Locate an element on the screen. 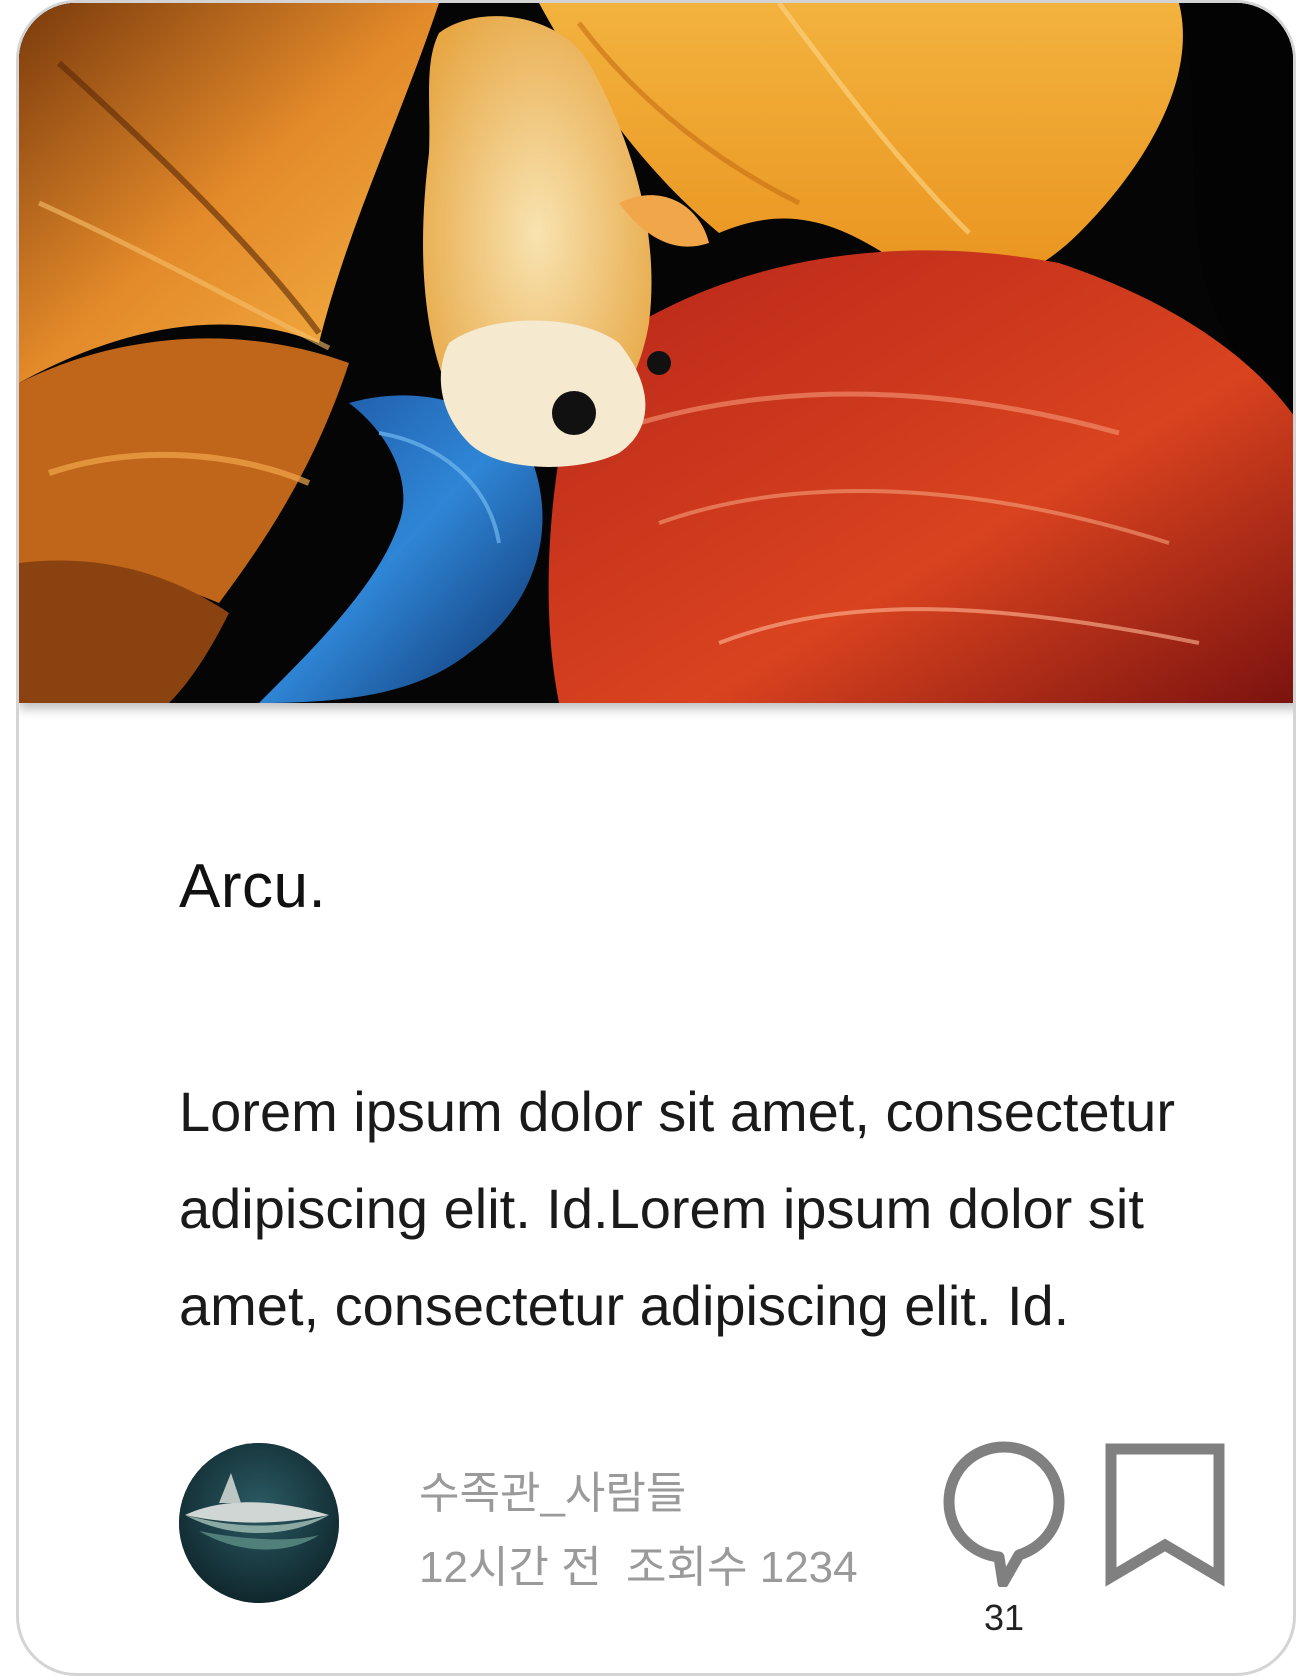 The width and height of the screenshot is (1312, 1680). comment-button is located at coordinates (1004, 1514).